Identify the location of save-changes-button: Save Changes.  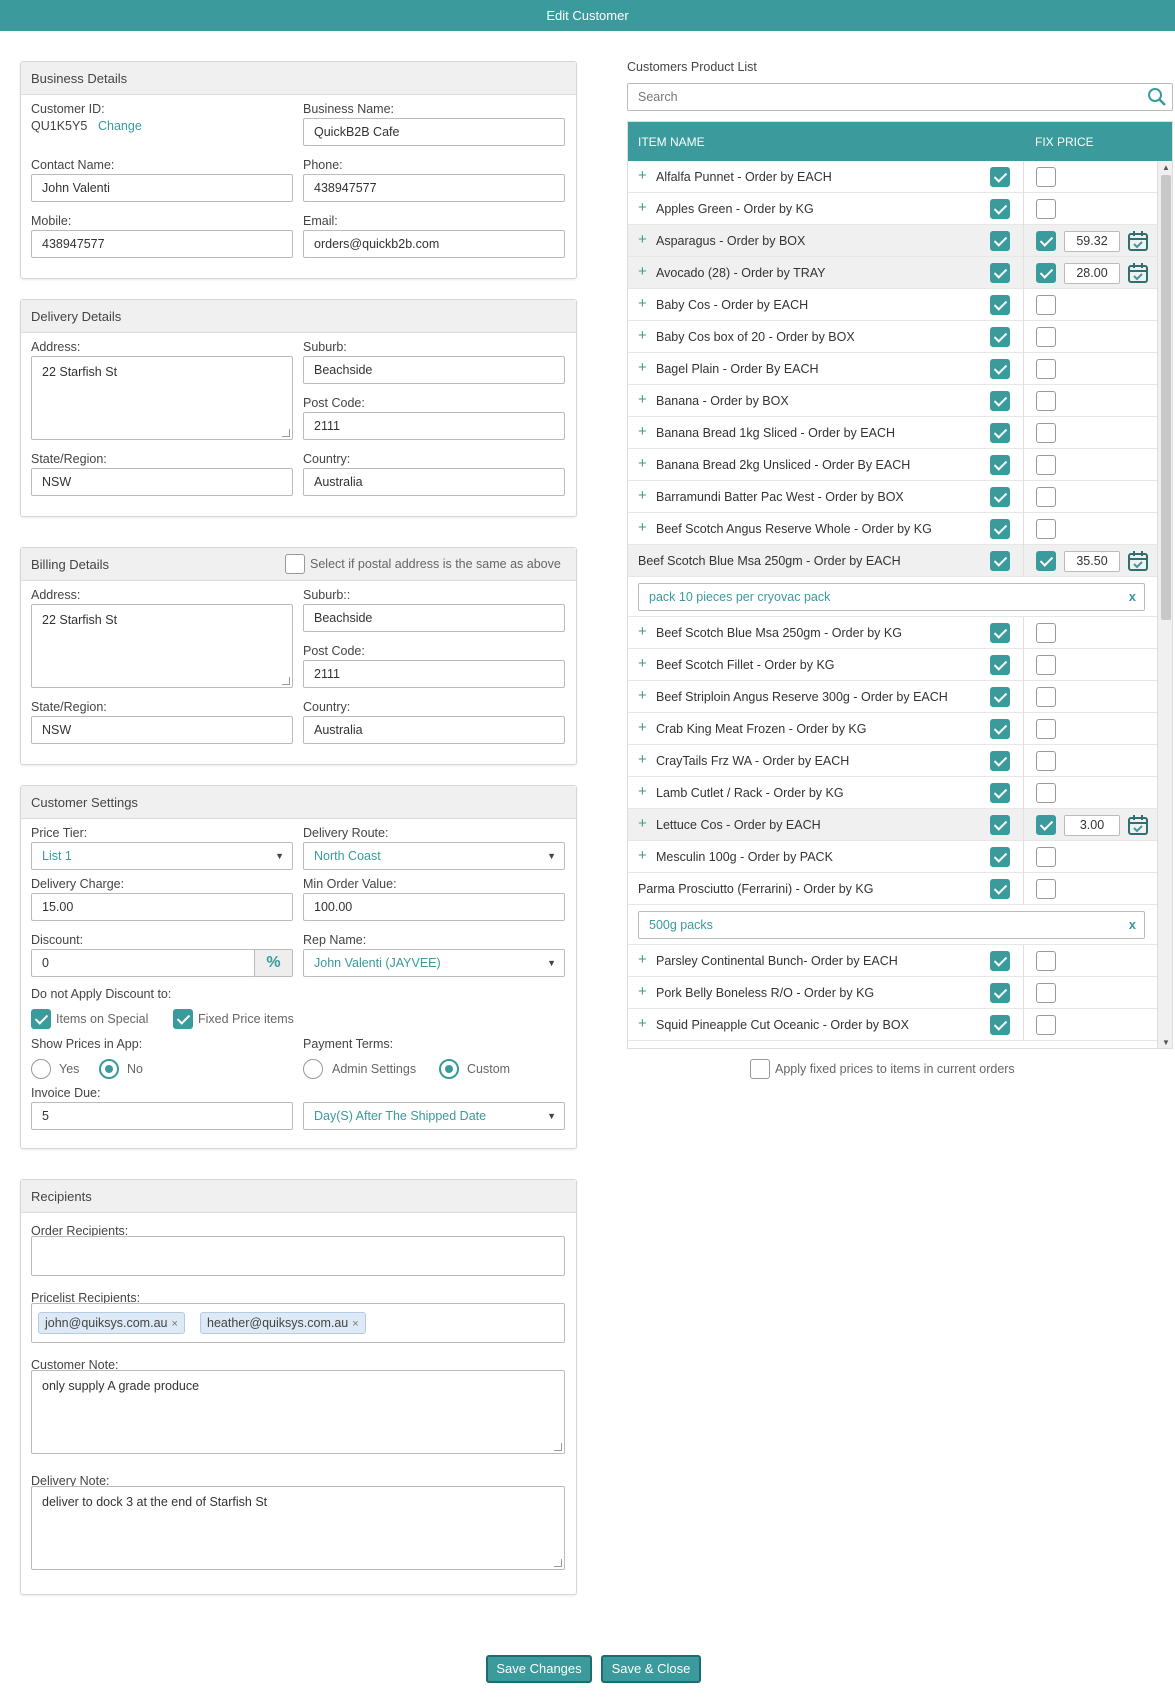
(539, 1669).